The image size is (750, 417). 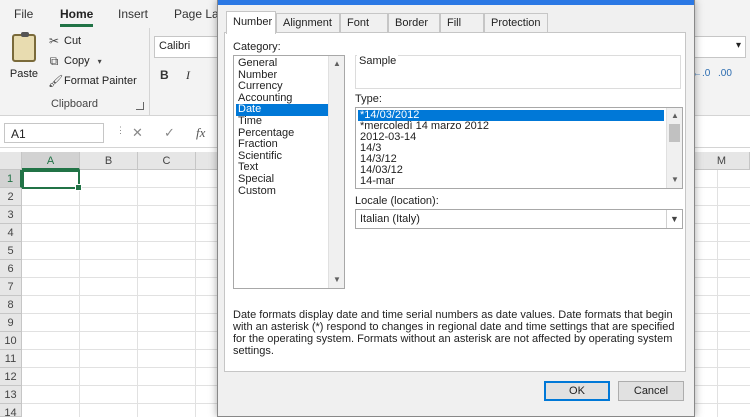 What do you see at coordinates (54, 60) in the screenshot?
I see `copy-icon: ⧉` at bounding box center [54, 60].